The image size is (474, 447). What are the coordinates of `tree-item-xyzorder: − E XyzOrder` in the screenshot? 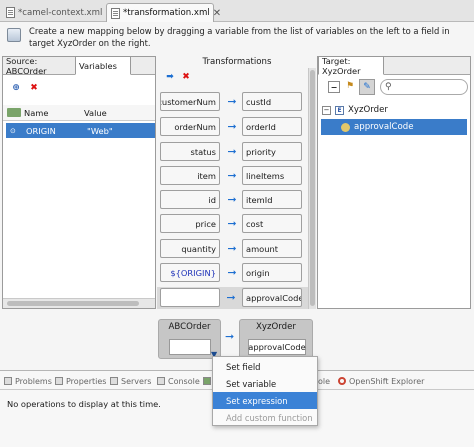 It's located at (355, 110).